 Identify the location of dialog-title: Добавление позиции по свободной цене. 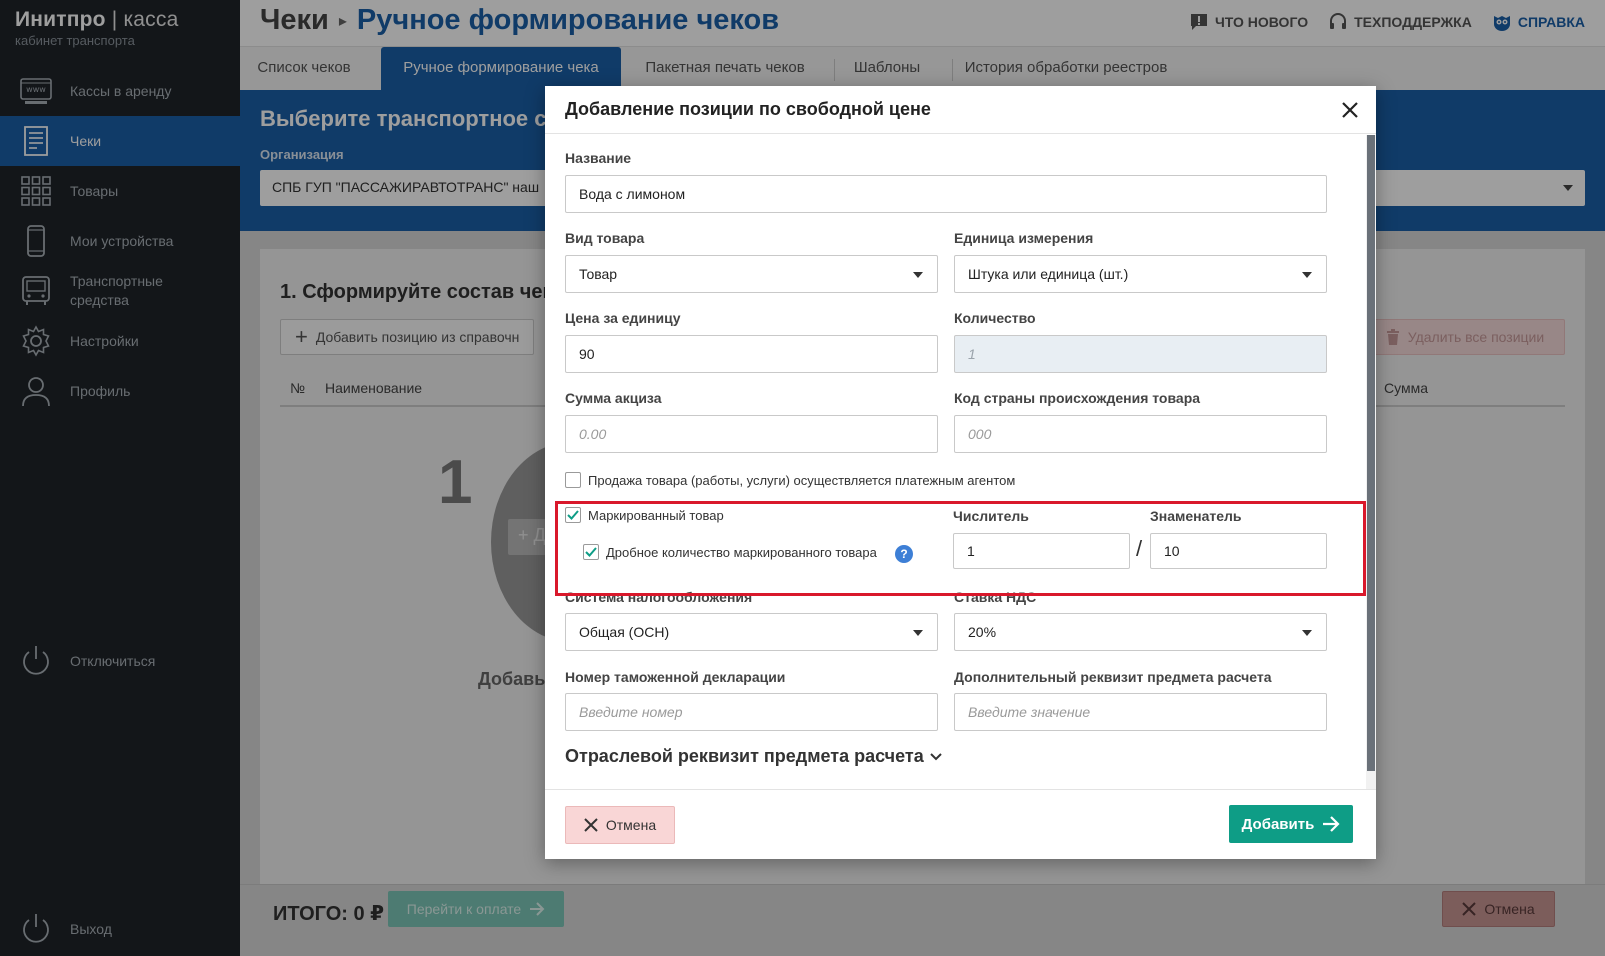
(748, 109).